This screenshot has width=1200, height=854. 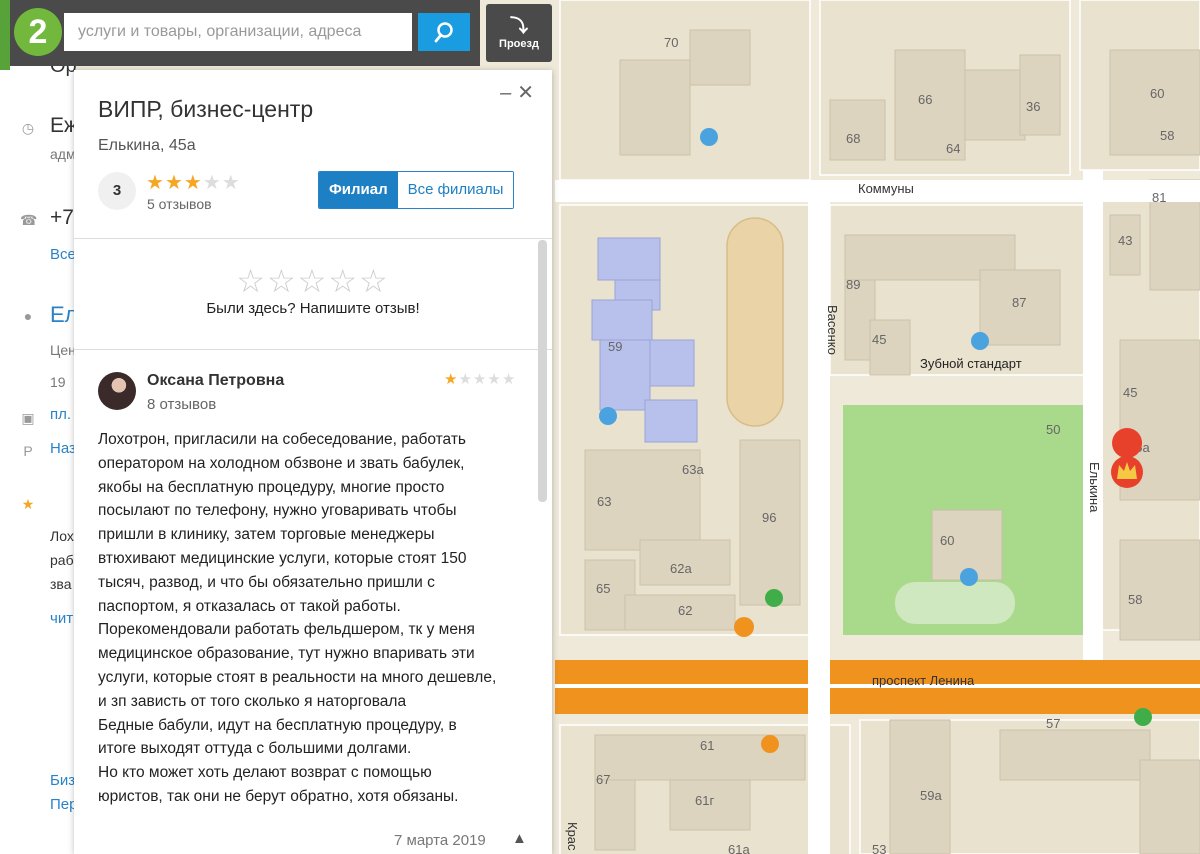 What do you see at coordinates (971, 363) in the screenshot?
I see `svg-text: Зубной стандарт` at bounding box center [971, 363].